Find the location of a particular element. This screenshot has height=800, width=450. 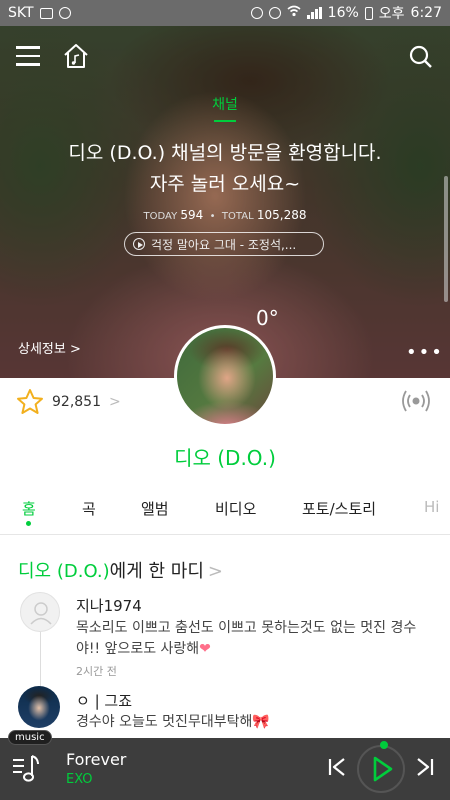

play-button is located at coordinates (381, 767).